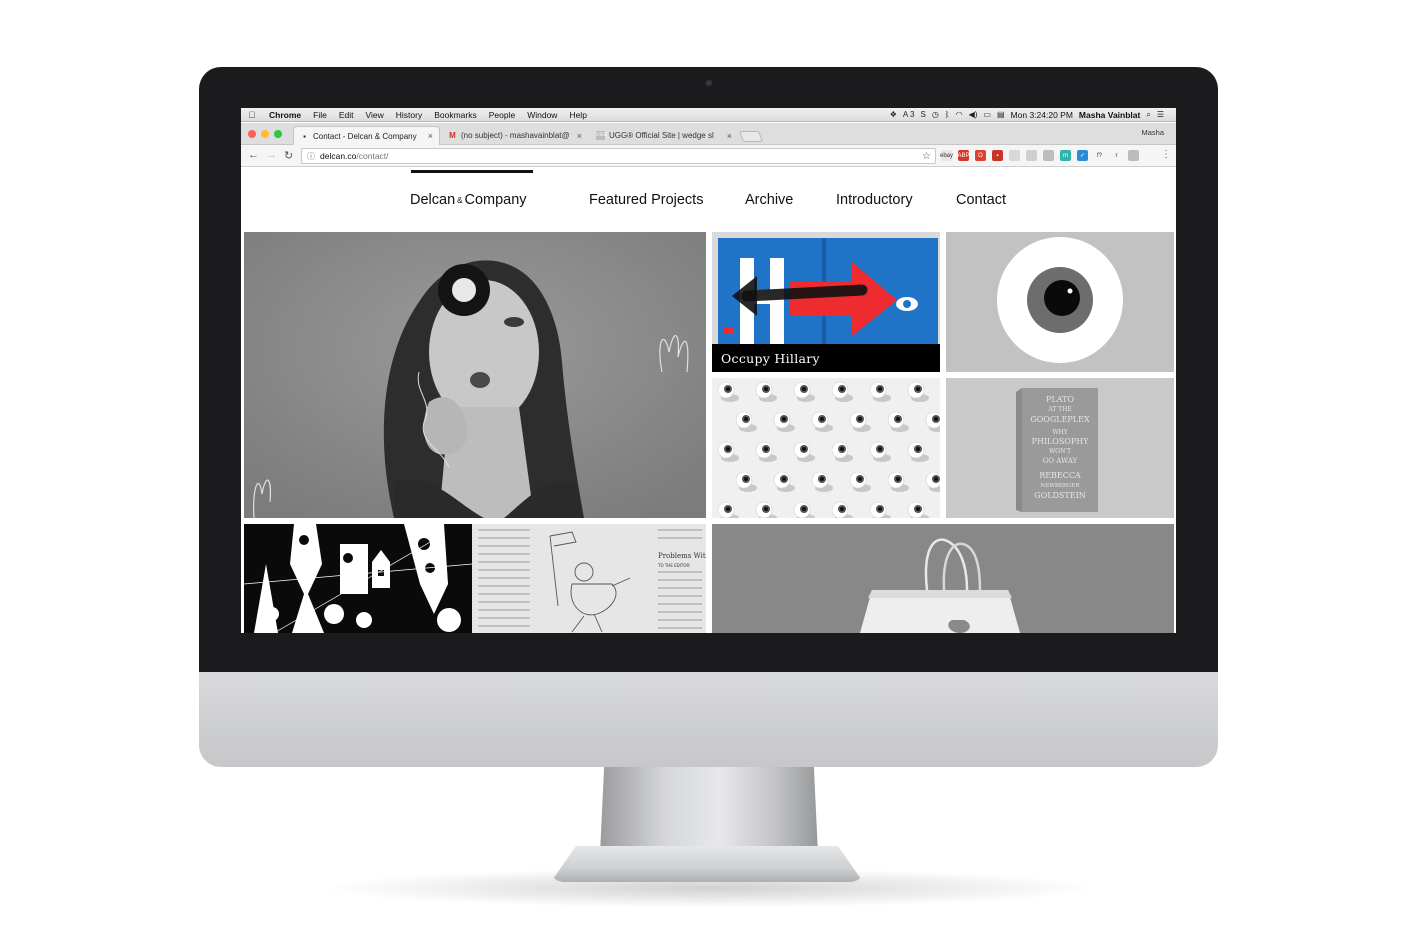 Image resolution: width=1417 pixels, height=945 pixels. Describe the element at coordinates (909, 114) in the screenshot. I see `adobe-icon: A 3` at that location.